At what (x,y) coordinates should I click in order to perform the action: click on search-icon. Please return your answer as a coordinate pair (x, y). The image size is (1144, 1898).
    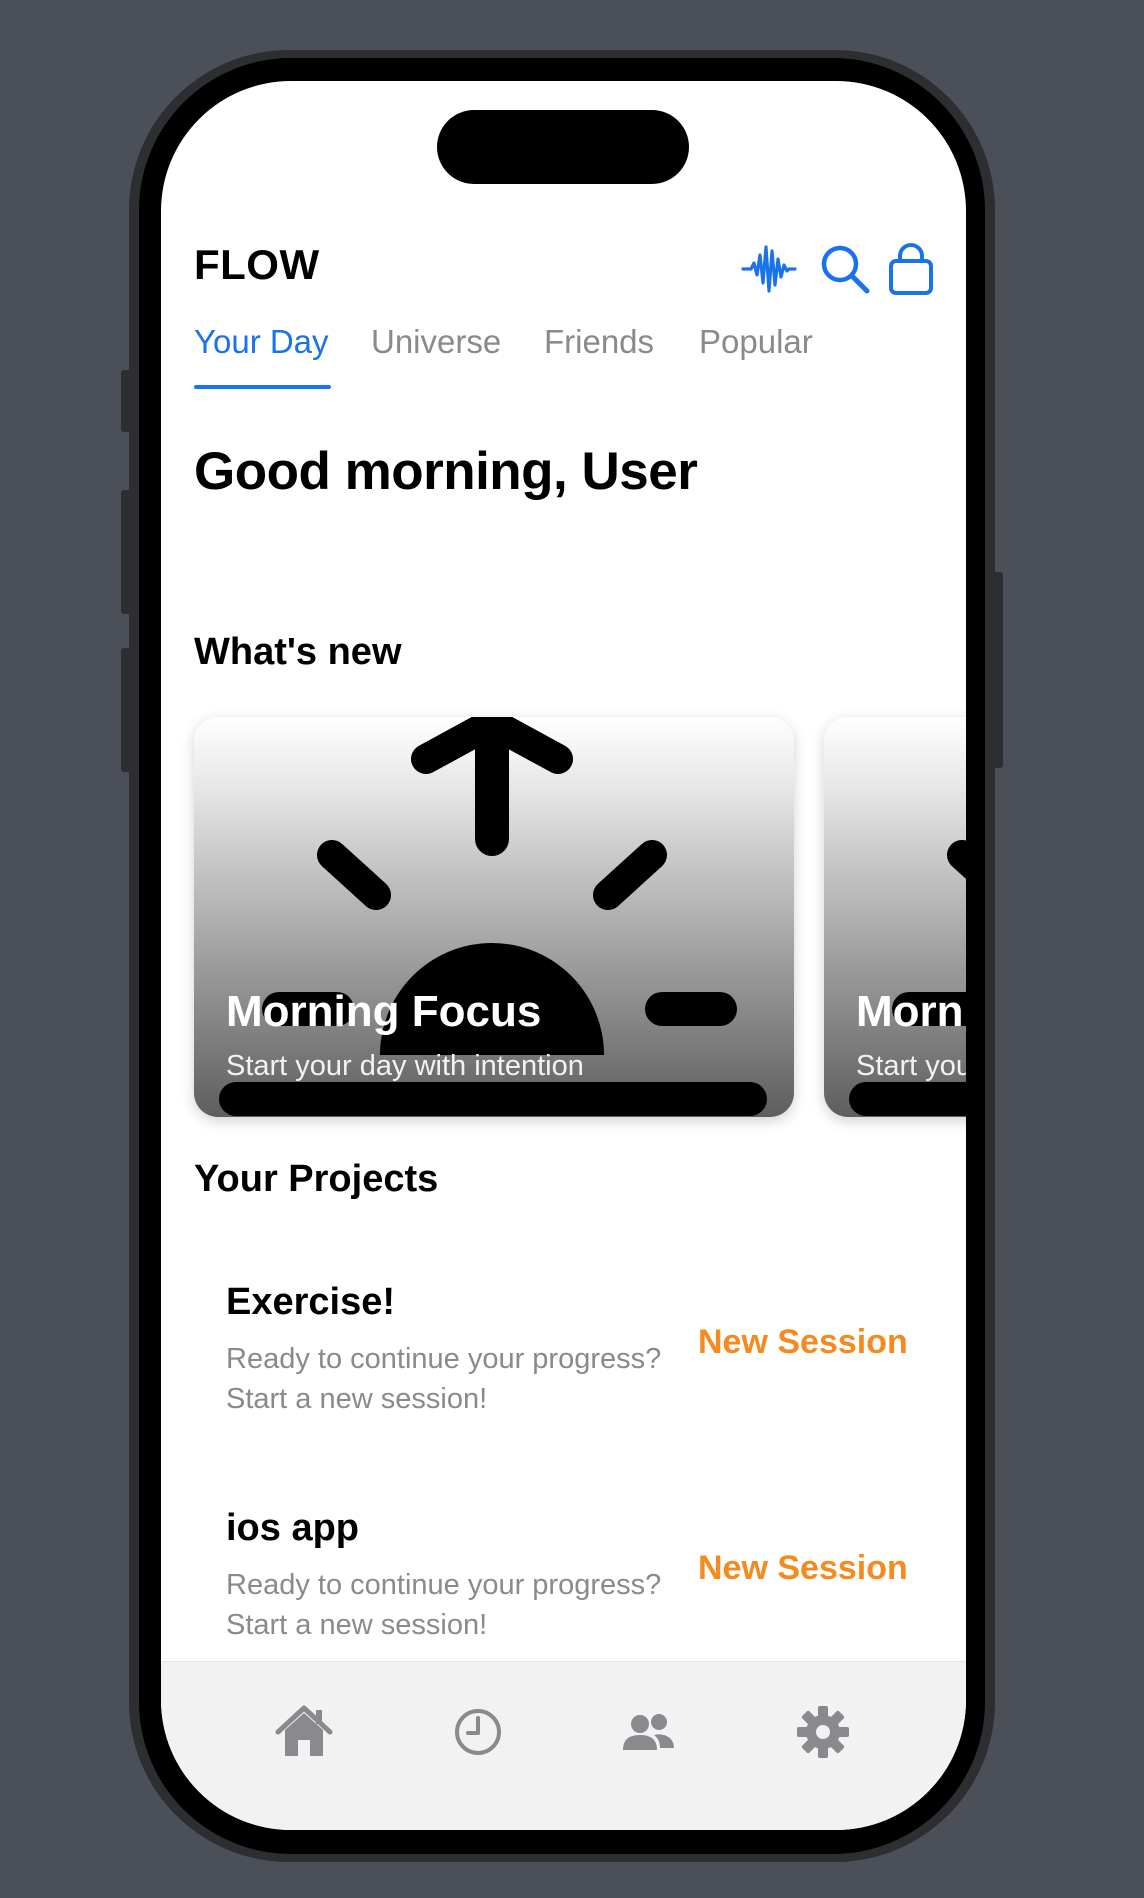
    Looking at the image, I should click on (845, 269).